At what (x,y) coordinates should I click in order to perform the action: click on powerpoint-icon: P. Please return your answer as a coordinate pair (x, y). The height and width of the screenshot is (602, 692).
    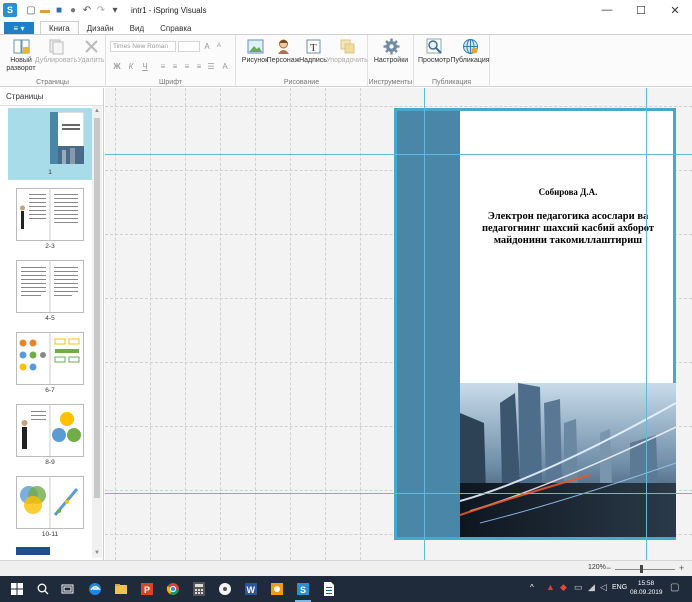
    Looking at the image, I should click on (147, 589).